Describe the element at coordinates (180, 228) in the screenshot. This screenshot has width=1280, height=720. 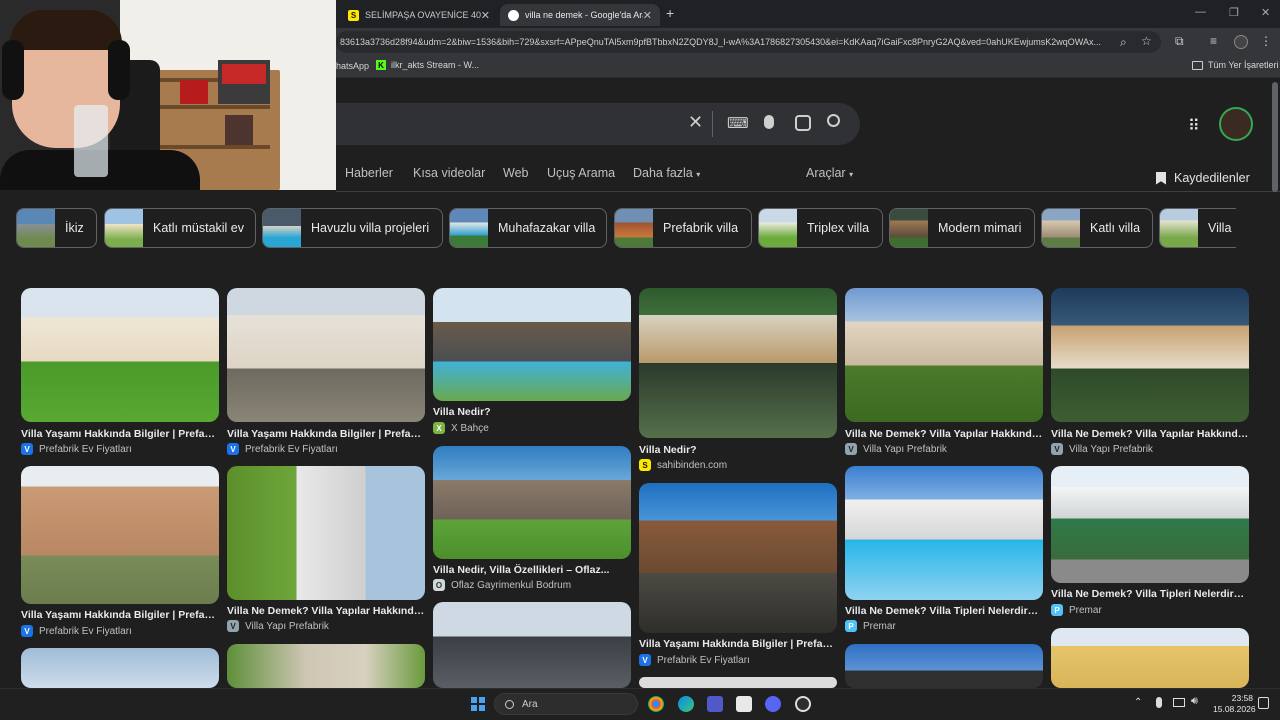
I see `chip-katli-mustakil-ev: Katlı müstakil ev` at that location.